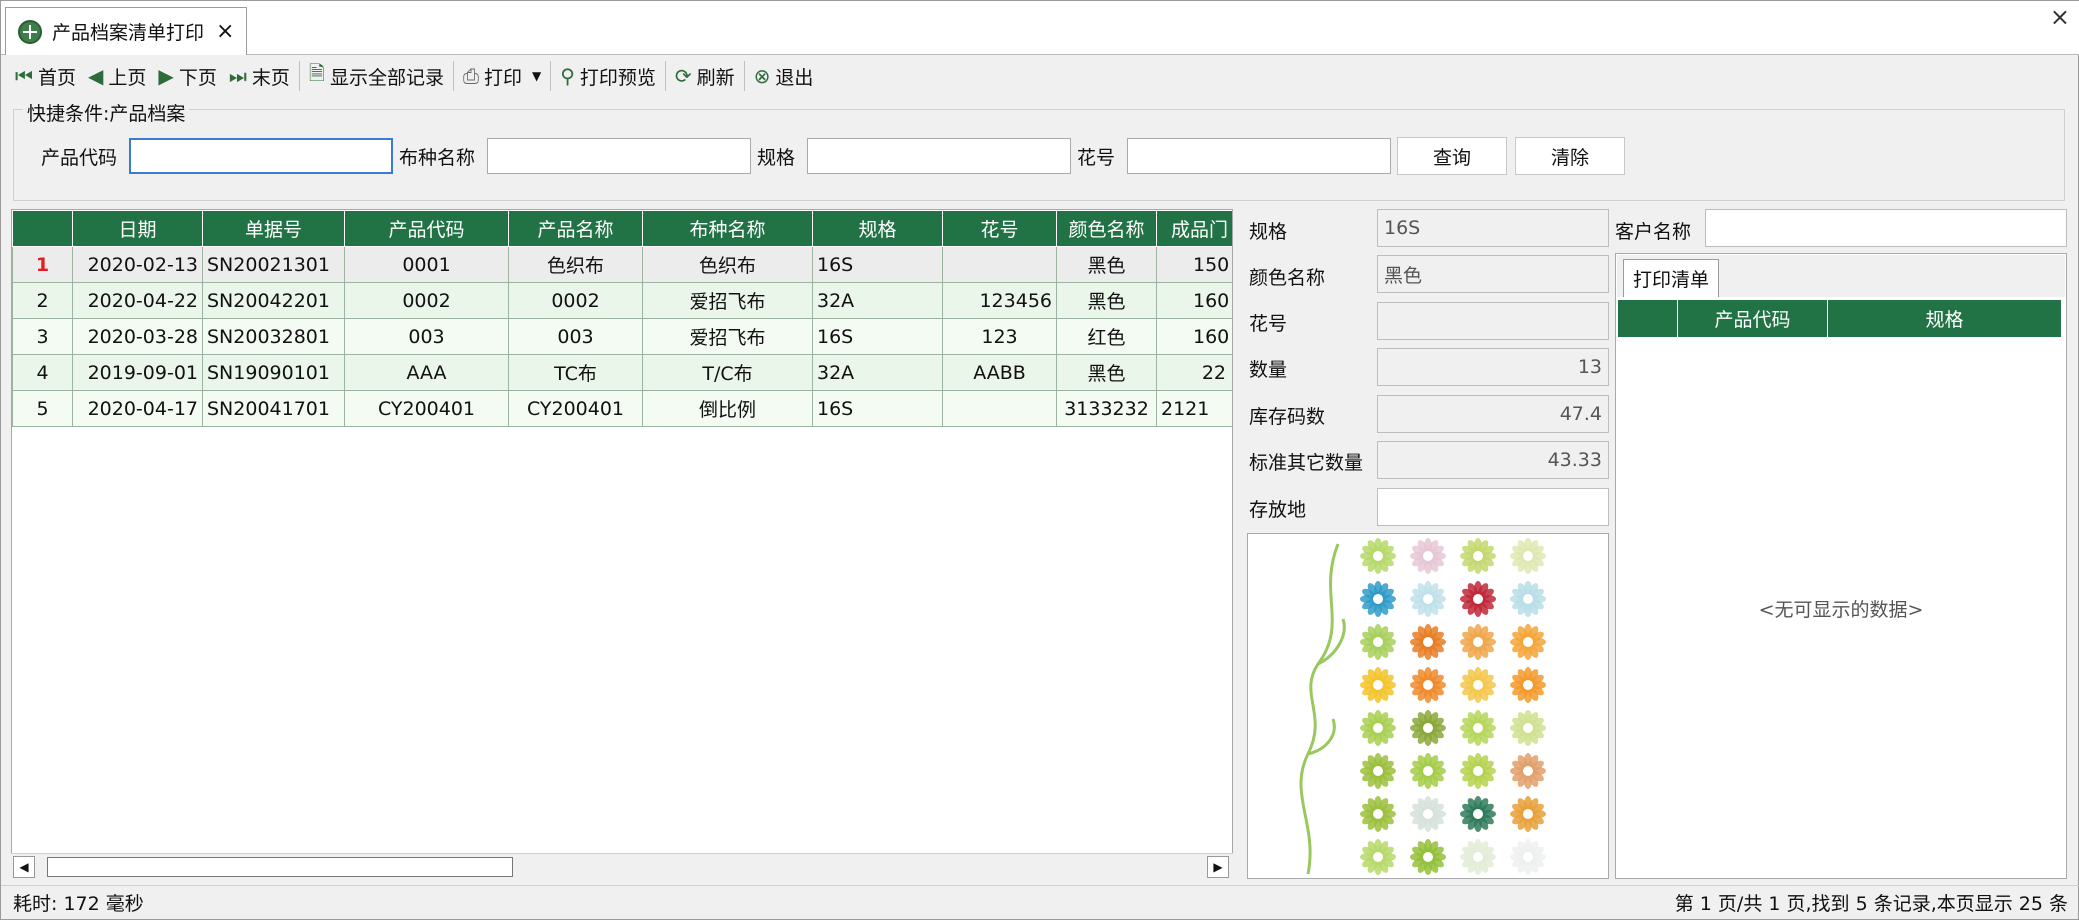 Image resolution: width=2079 pixels, height=920 pixels. What do you see at coordinates (1218, 867) in the screenshot?
I see `scroll-right-icon: ▶` at bounding box center [1218, 867].